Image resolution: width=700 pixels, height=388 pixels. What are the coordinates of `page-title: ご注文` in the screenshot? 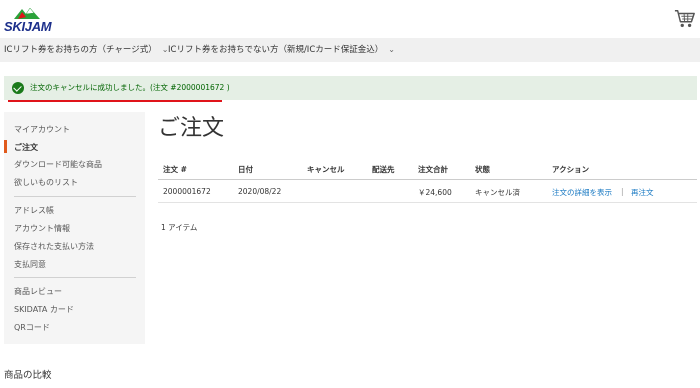 It's located at (191, 128).